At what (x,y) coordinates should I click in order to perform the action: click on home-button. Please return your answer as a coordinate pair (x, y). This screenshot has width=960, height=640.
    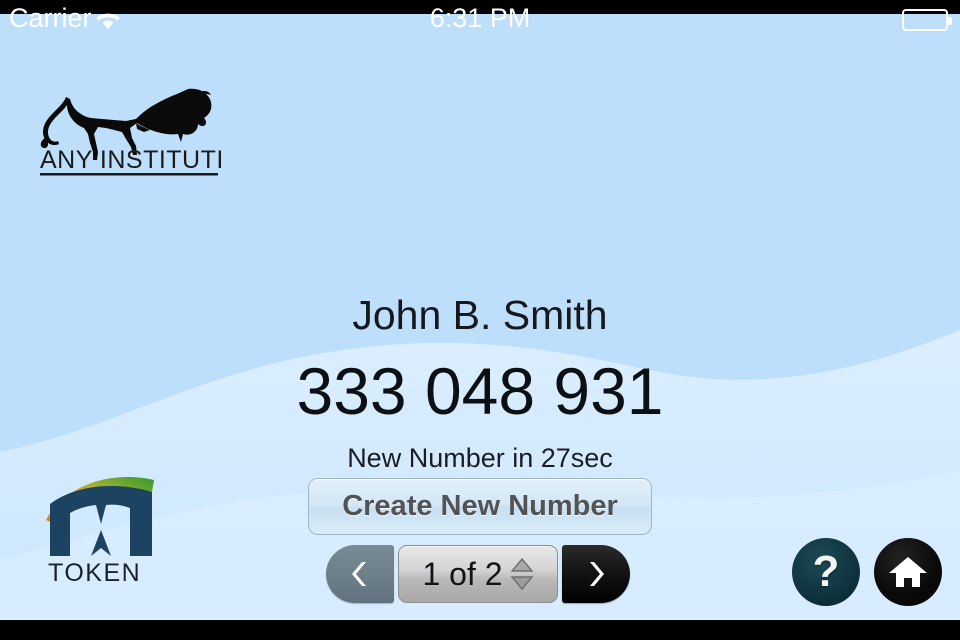
    Looking at the image, I should click on (908, 572).